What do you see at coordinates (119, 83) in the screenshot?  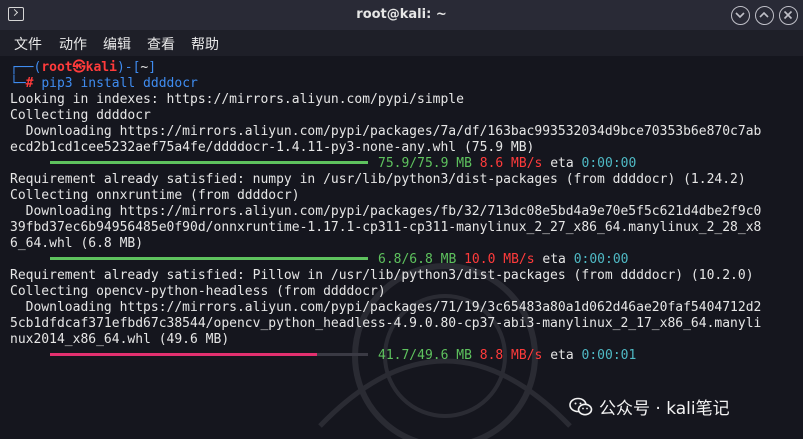 I see `command-text: pip3 install ddddocr` at bounding box center [119, 83].